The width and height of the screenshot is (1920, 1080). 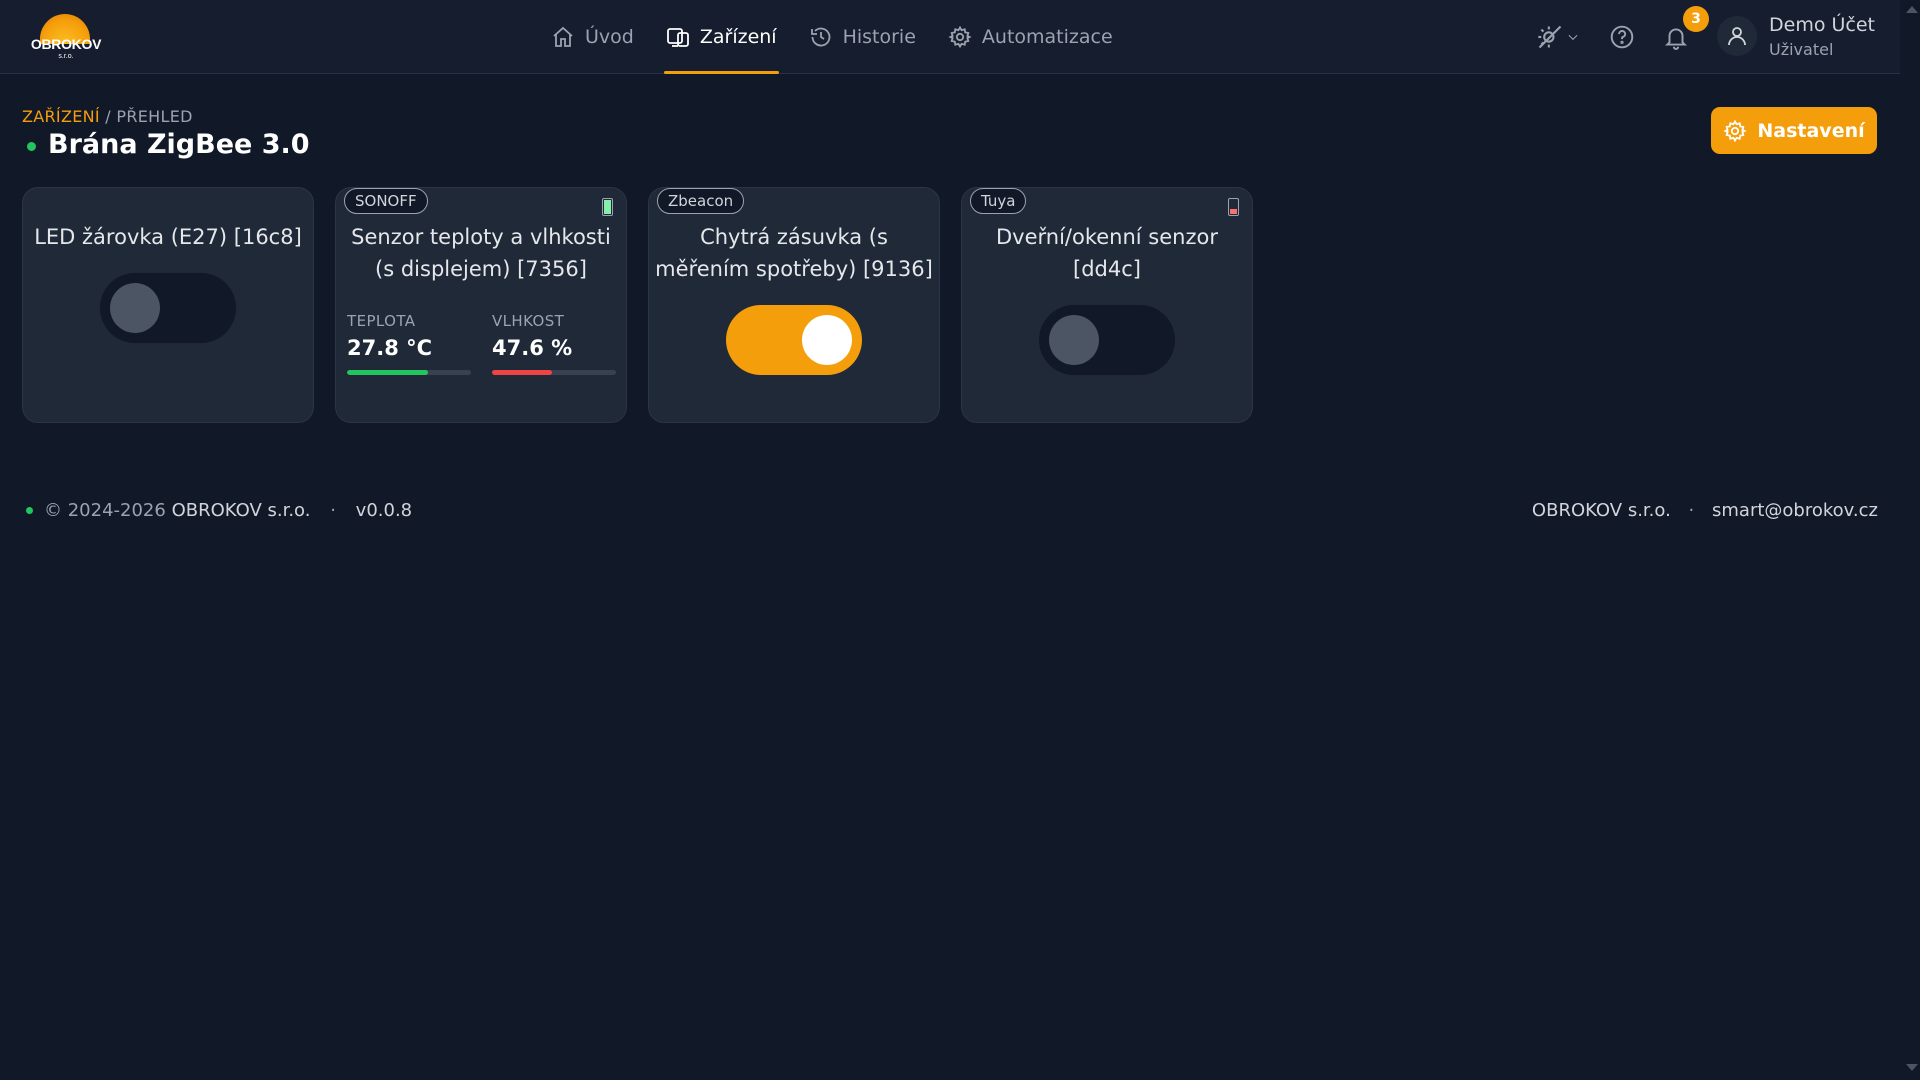 I want to click on history-icon, so click(x=820, y=37).